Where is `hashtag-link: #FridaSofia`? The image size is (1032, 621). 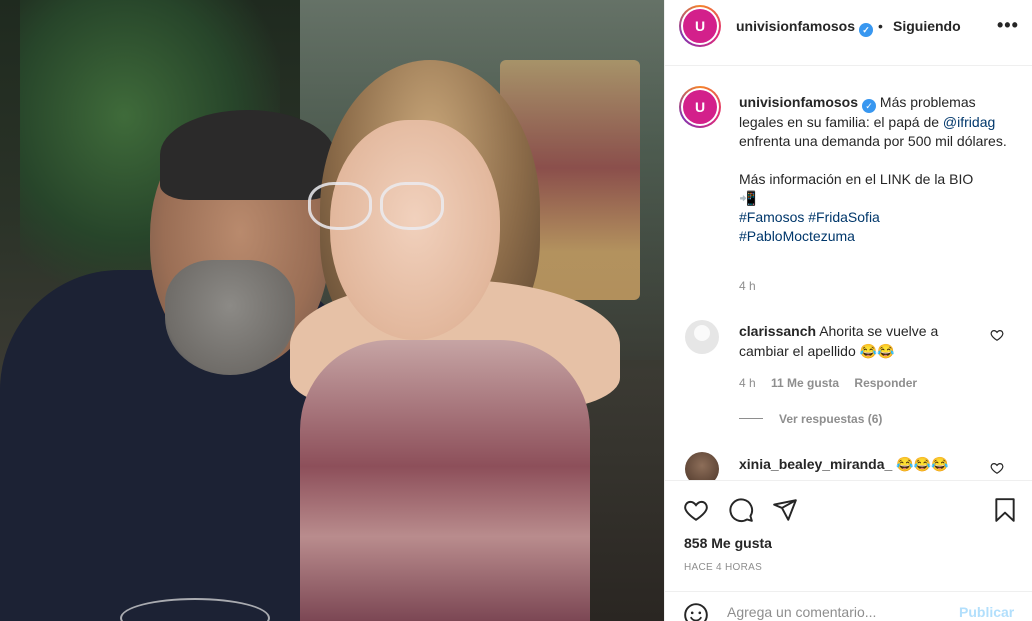
hashtag-link: #FridaSofia is located at coordinates (844, 217).